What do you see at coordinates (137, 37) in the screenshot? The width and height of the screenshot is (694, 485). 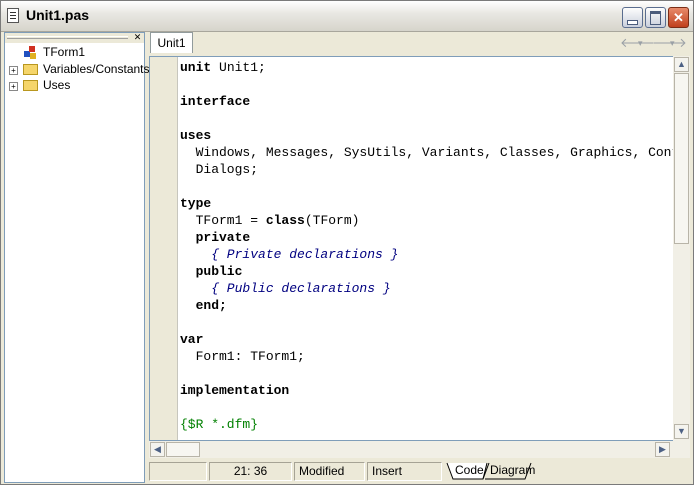 I see `panel-close-icon: ✕` at bounding box center [137, 37].